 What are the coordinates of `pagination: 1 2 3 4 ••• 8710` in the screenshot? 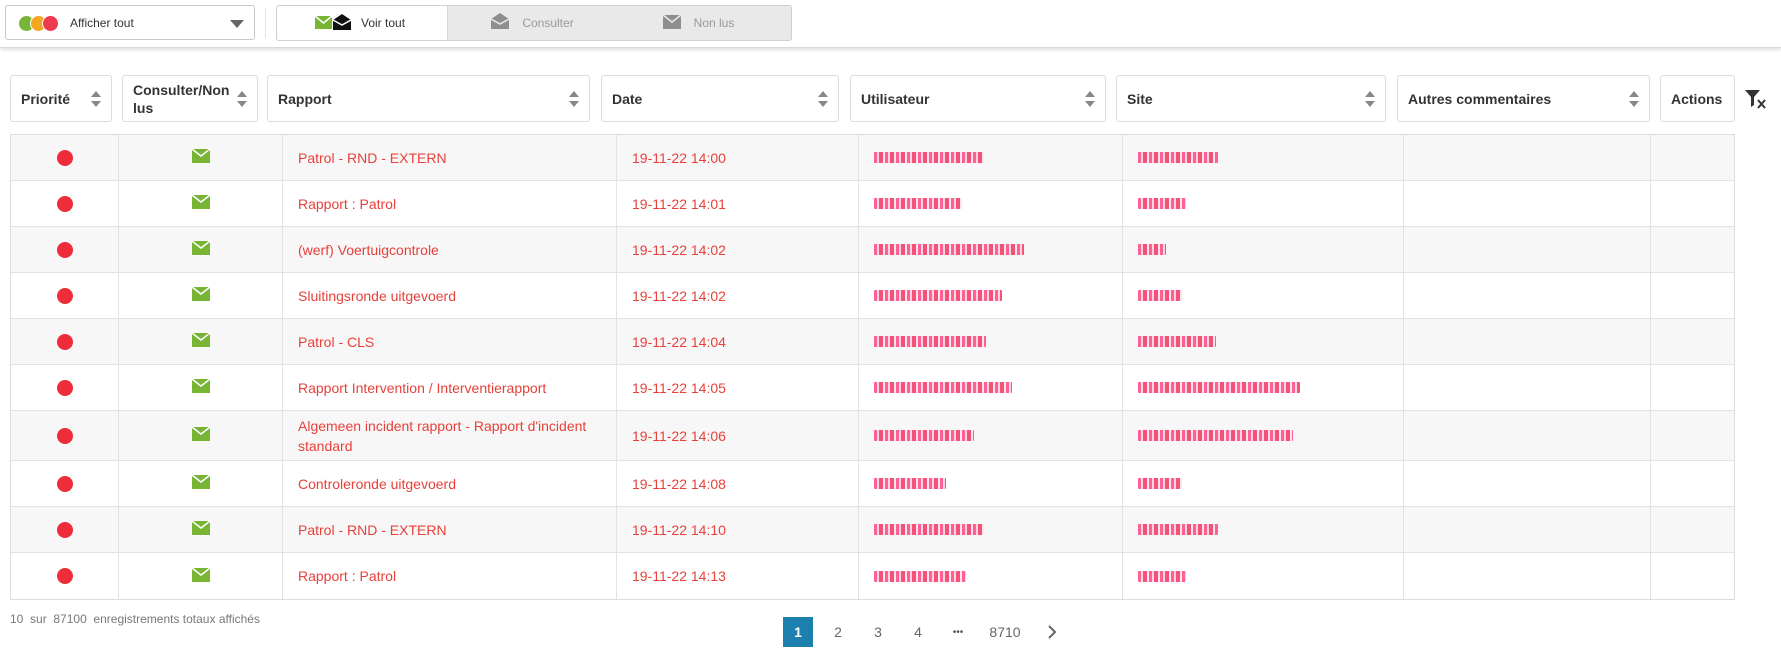 It's located at (930, 632).